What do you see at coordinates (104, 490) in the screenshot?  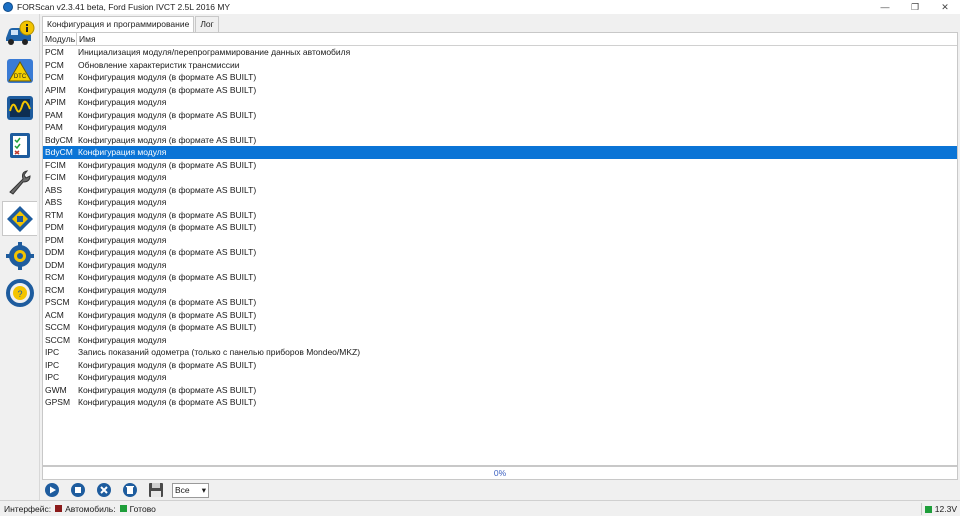 I see `cancel-button` at bounding box center [104, 490].